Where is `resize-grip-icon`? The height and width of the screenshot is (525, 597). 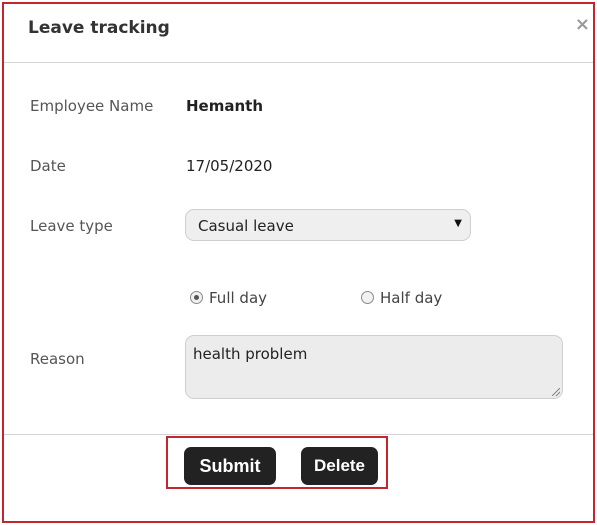
resize-grip-icon is located at coordinates (556, 392).